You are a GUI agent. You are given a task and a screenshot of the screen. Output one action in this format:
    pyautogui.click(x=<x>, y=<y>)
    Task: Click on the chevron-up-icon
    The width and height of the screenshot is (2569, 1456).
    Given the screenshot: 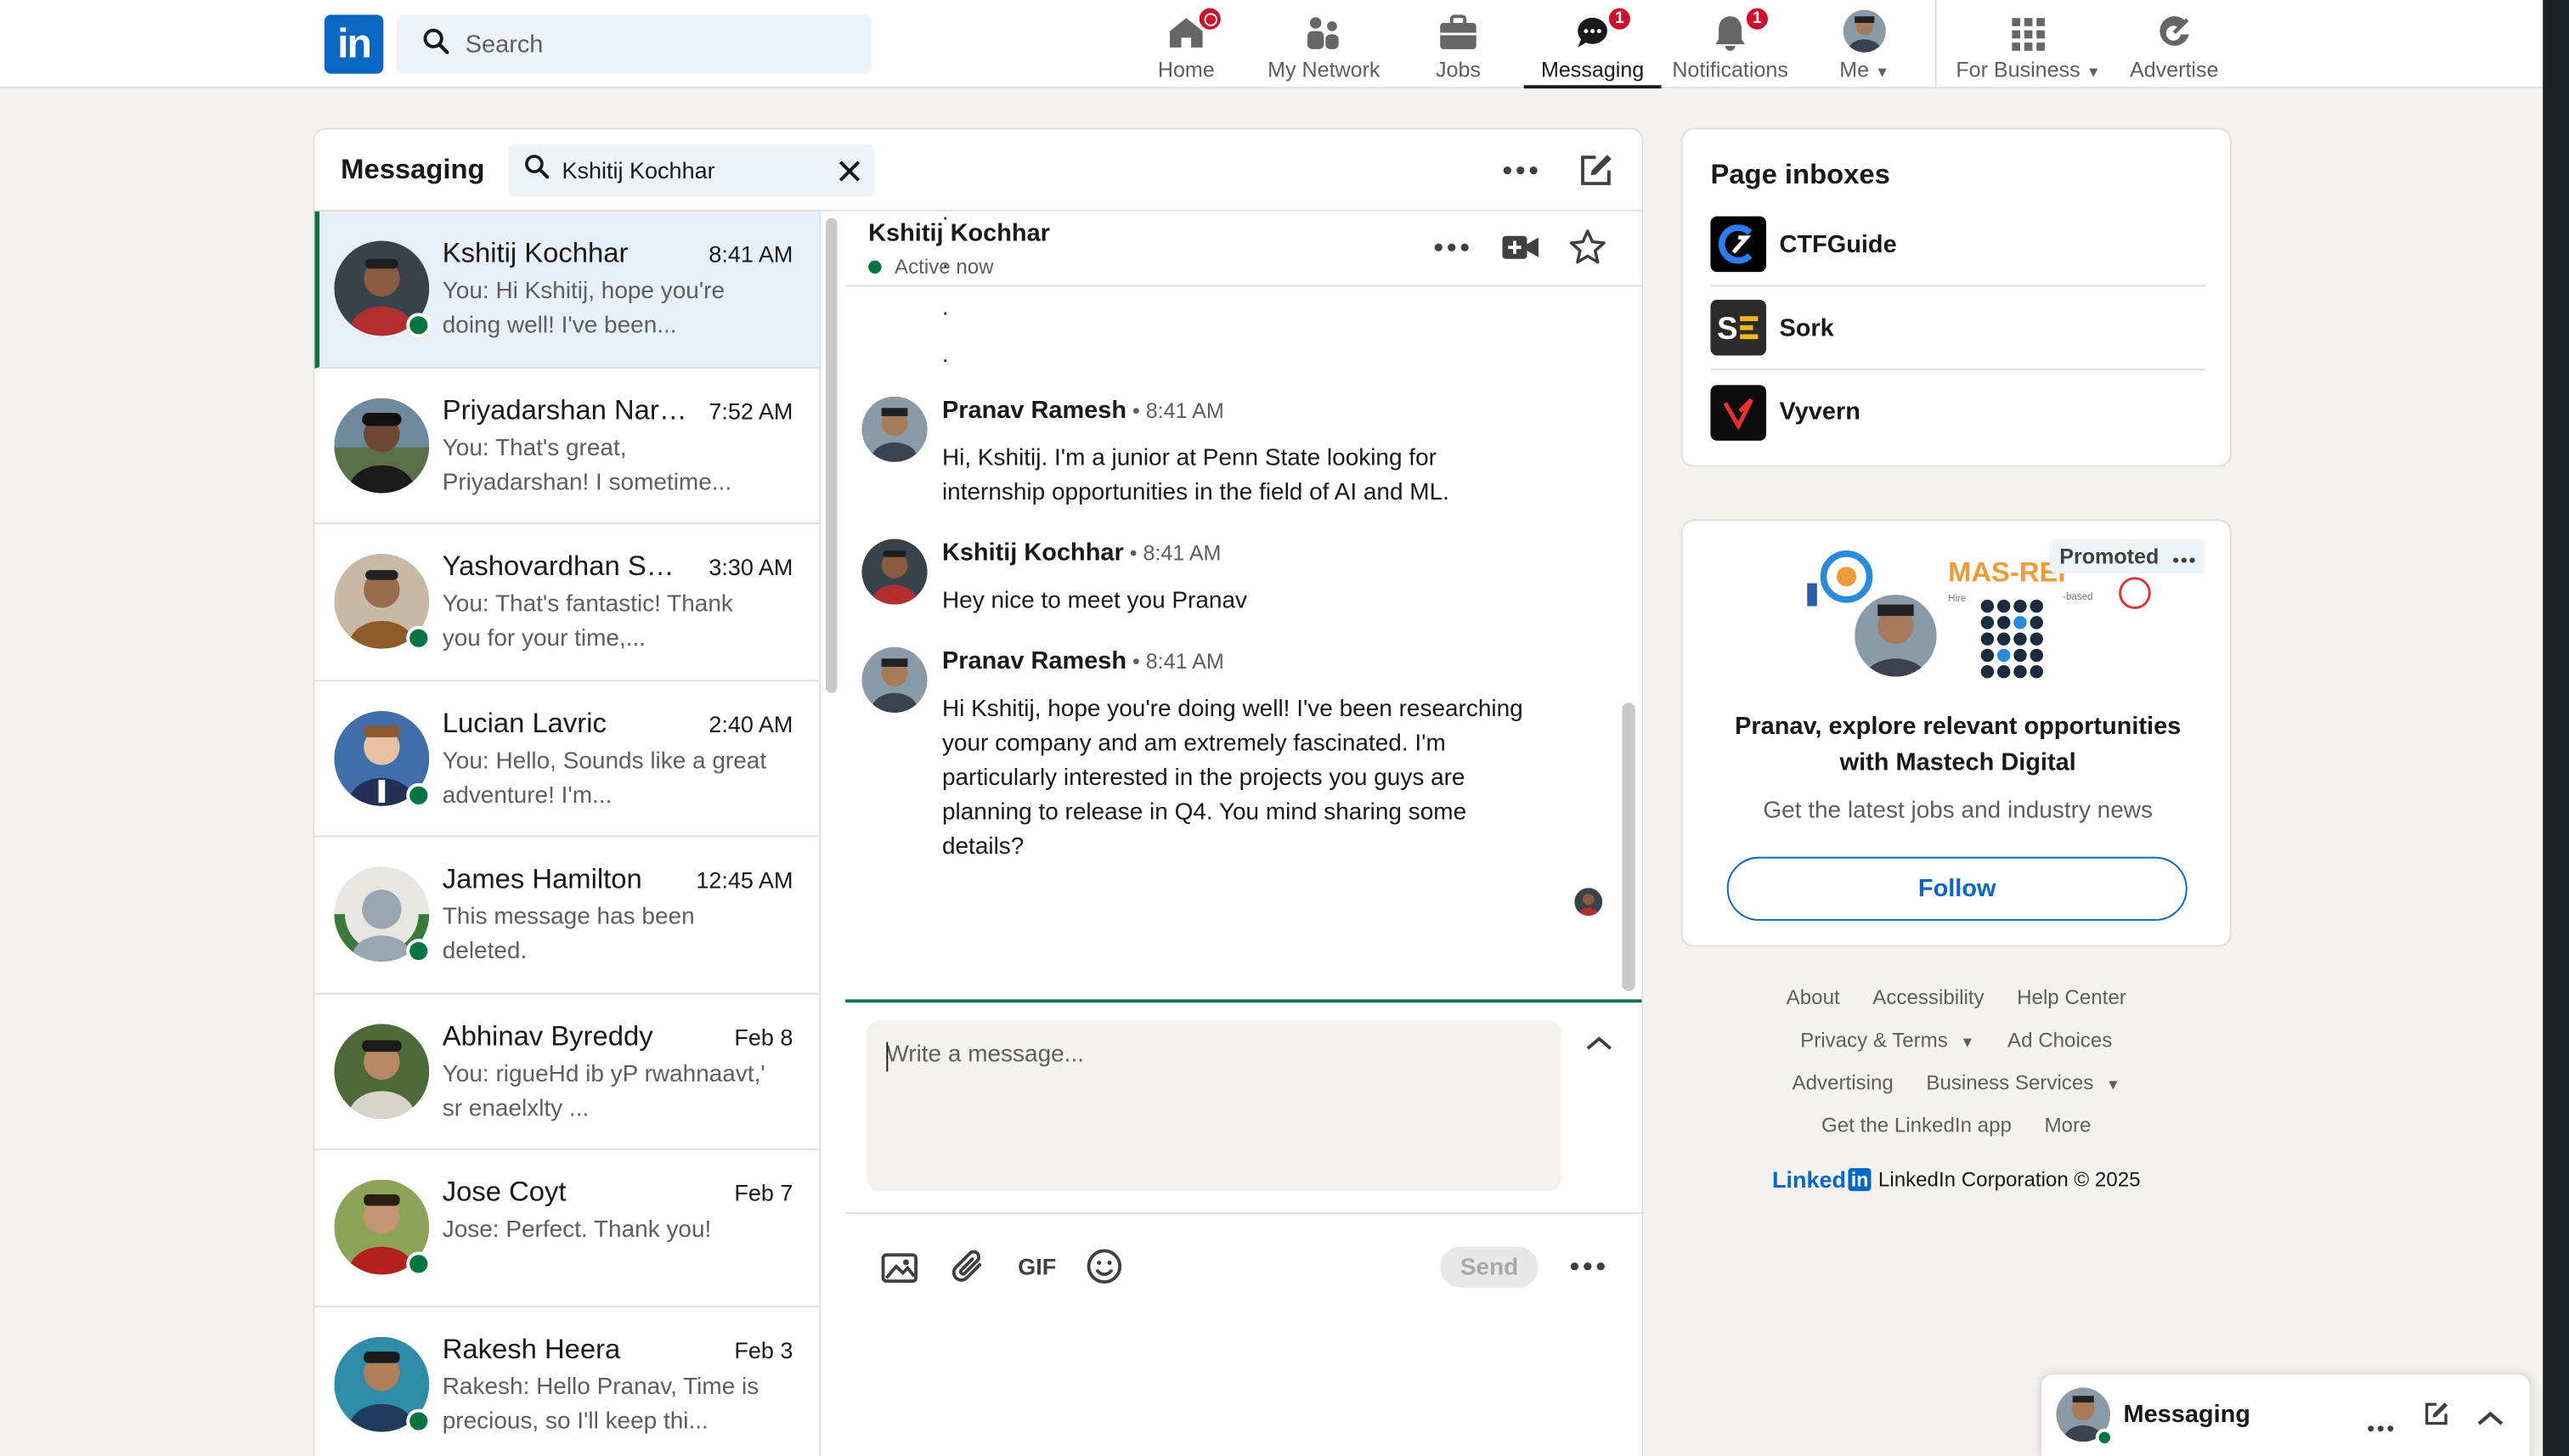 What is the action you would take?
    pyautogui.click(x=2491, y=1421)
    